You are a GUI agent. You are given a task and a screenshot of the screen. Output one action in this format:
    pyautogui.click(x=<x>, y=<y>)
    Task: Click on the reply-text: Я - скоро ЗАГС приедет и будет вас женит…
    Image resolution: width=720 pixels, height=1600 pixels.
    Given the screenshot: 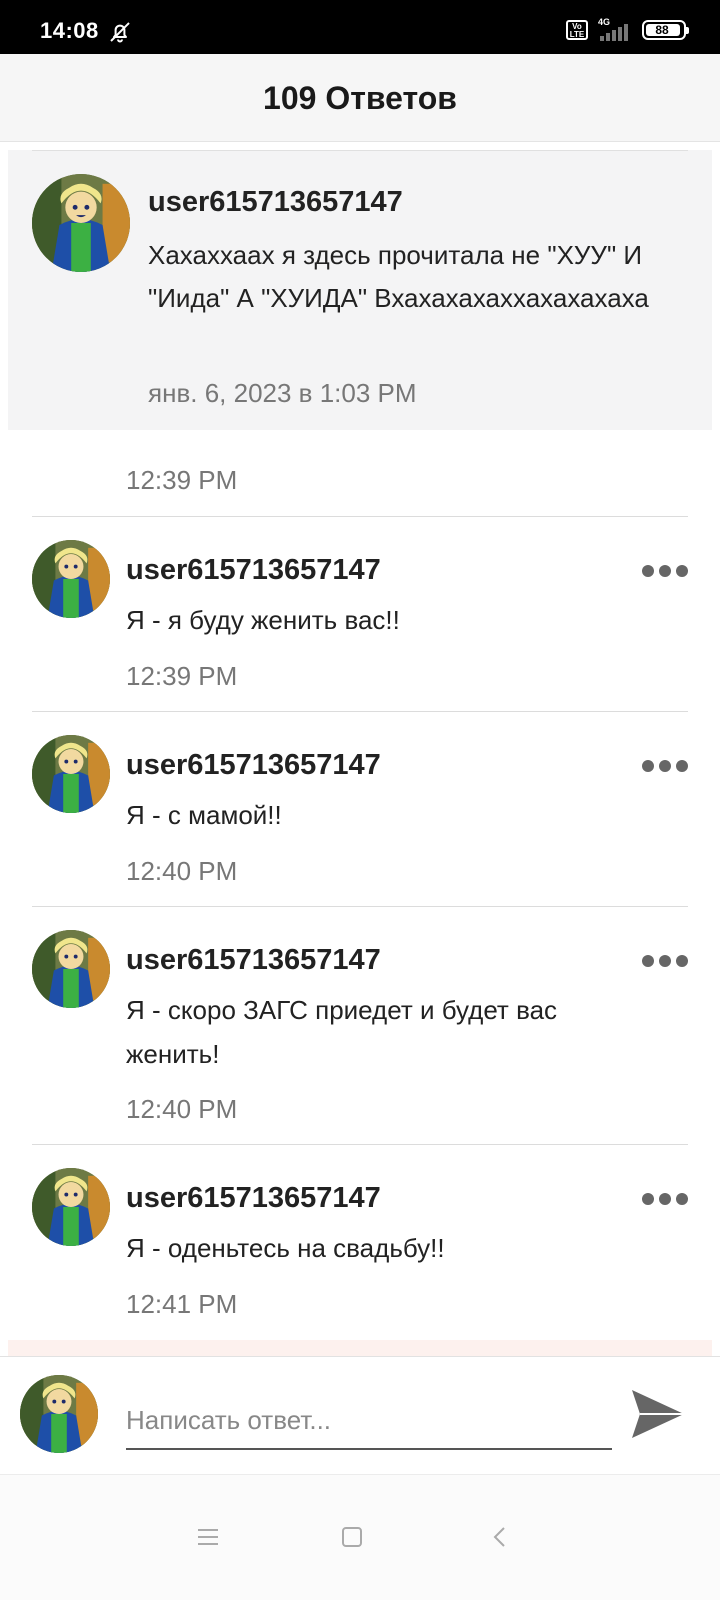 What is the action you would take?
    pyautogui.click(x=342, y=1032)
    